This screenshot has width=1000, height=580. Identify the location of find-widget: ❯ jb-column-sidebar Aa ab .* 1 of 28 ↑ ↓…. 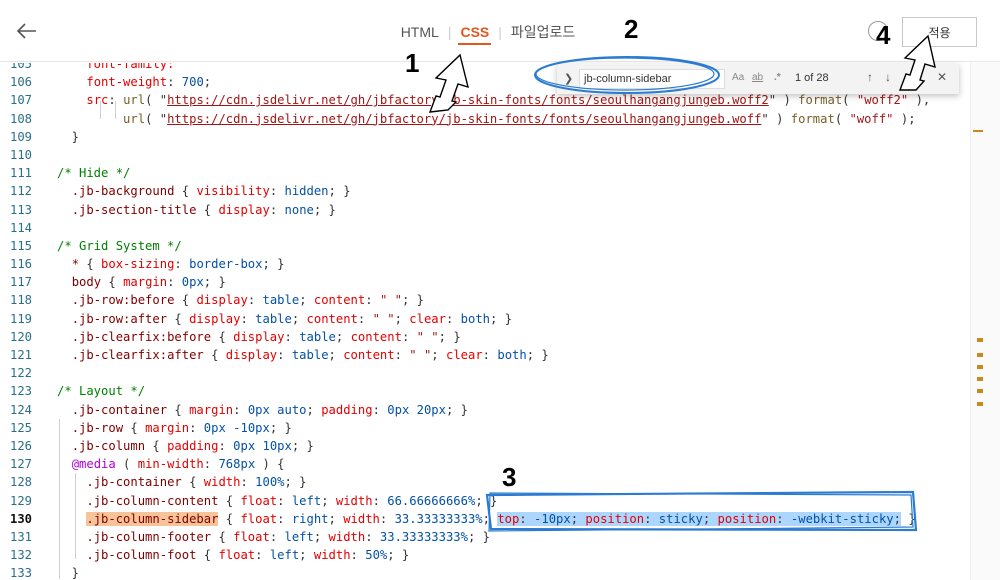
(758, 79).